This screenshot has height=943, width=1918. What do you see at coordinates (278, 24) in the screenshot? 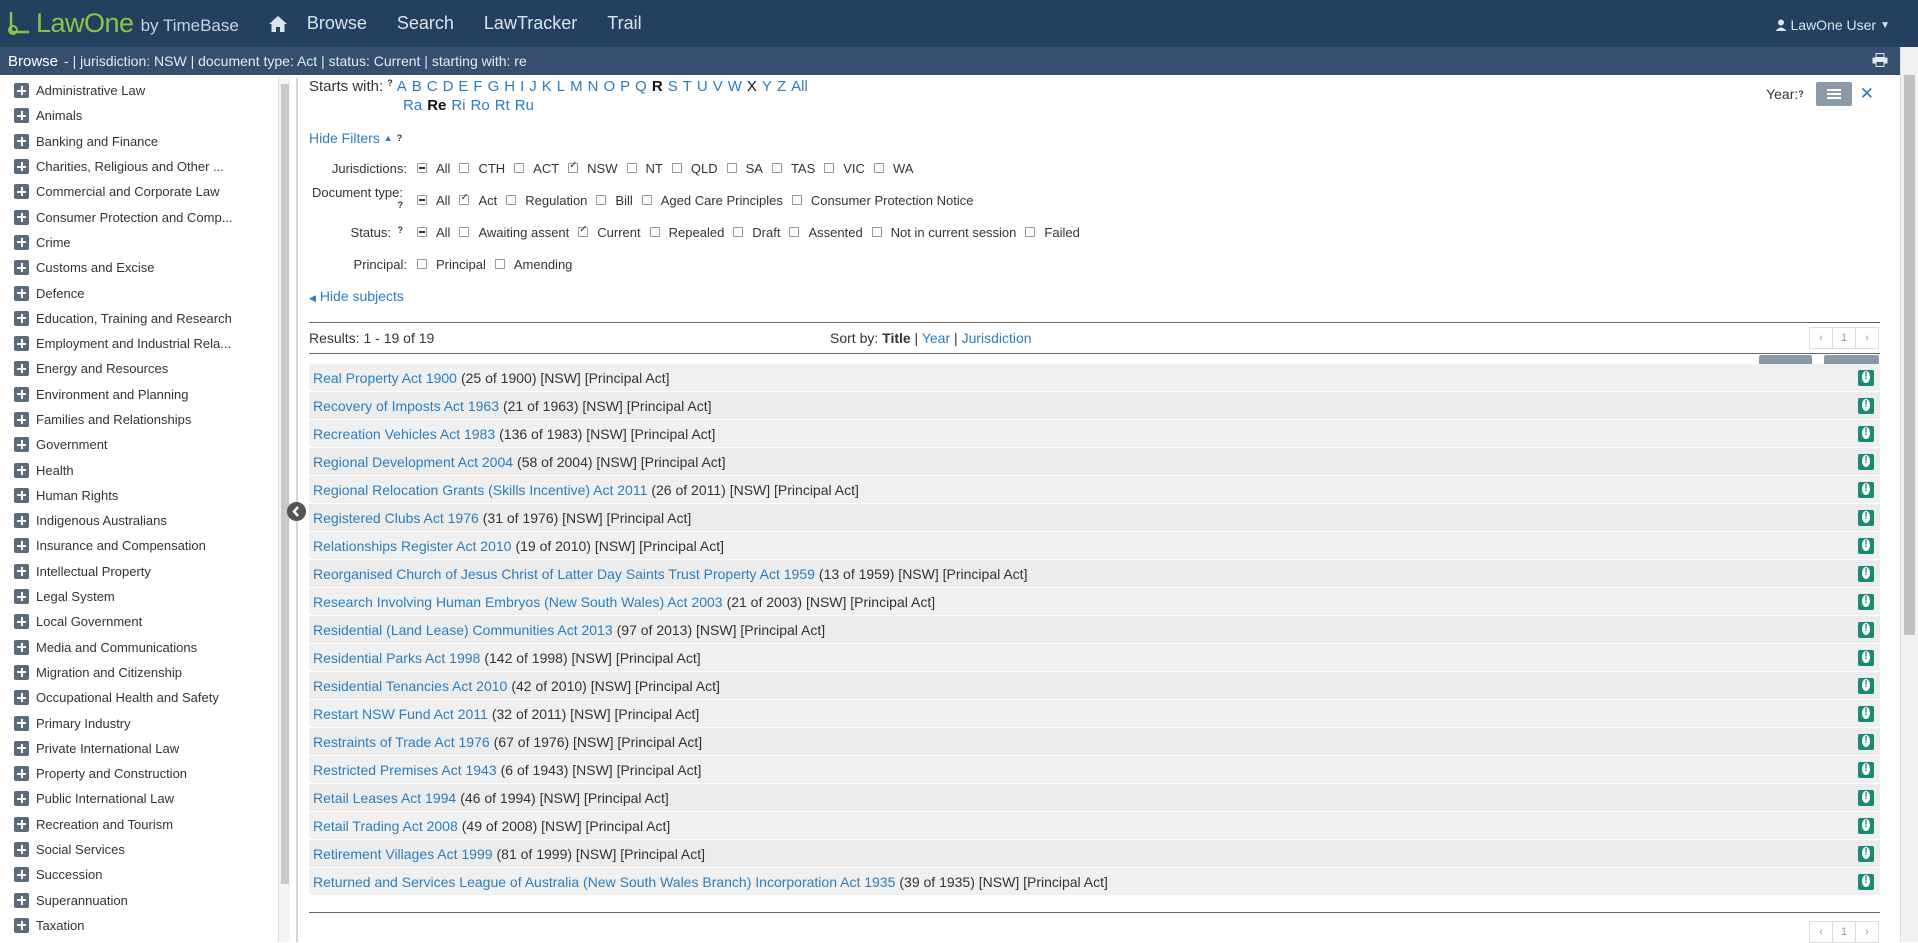
I see `home-icon` at bounding box center [278, 24].